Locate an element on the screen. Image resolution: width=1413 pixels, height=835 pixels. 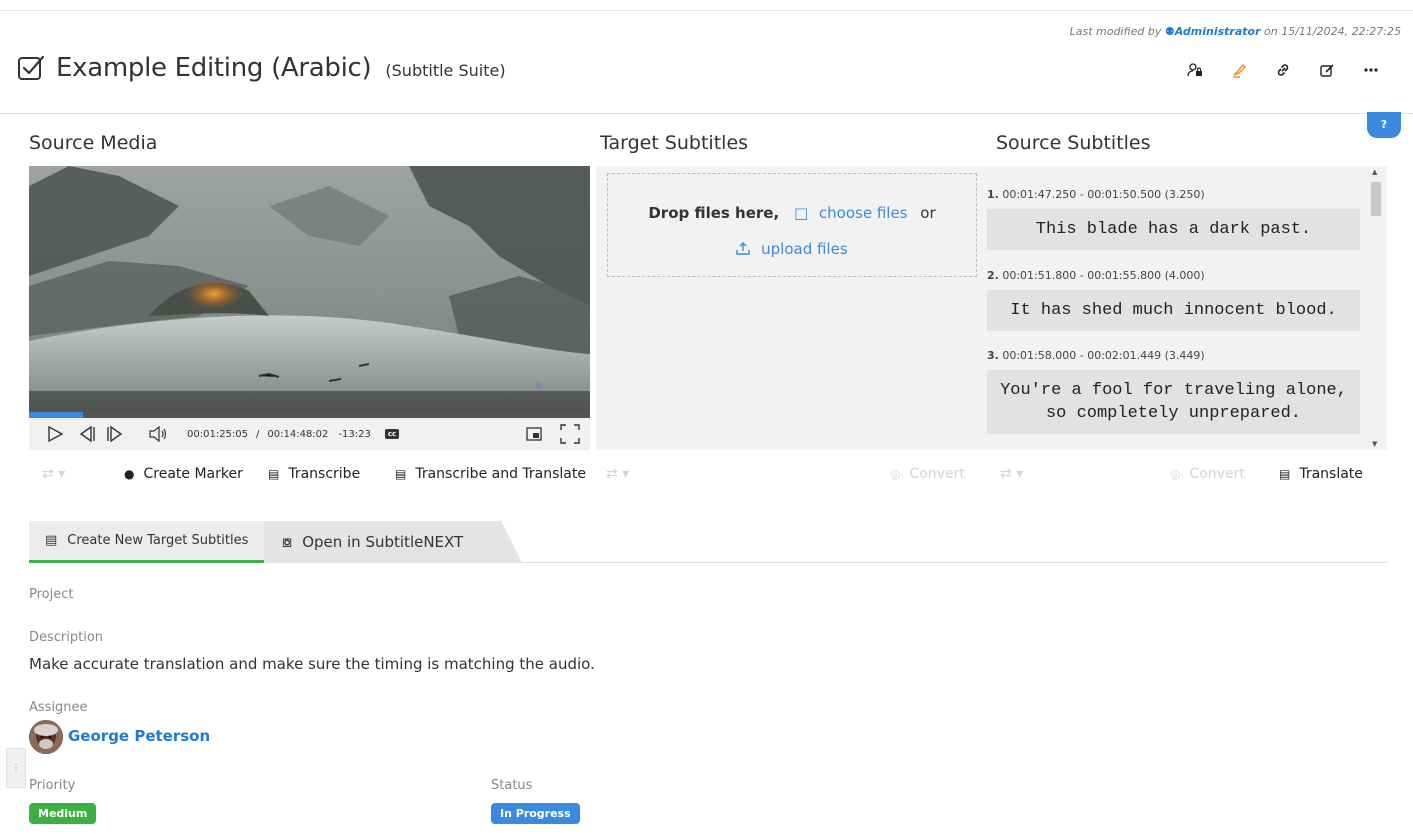
tab-label: Open in SubtitleNEXT is located at coordinates (383, 542).